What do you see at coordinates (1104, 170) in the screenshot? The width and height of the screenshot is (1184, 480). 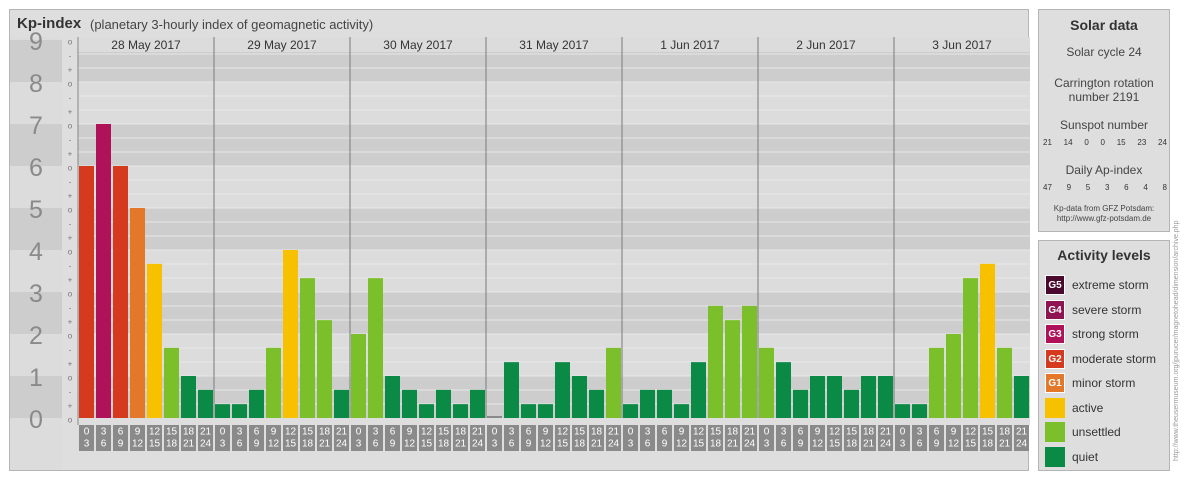 I see `daily-ap-label: Daily Ap-index` at bounding box center [1104, 170].